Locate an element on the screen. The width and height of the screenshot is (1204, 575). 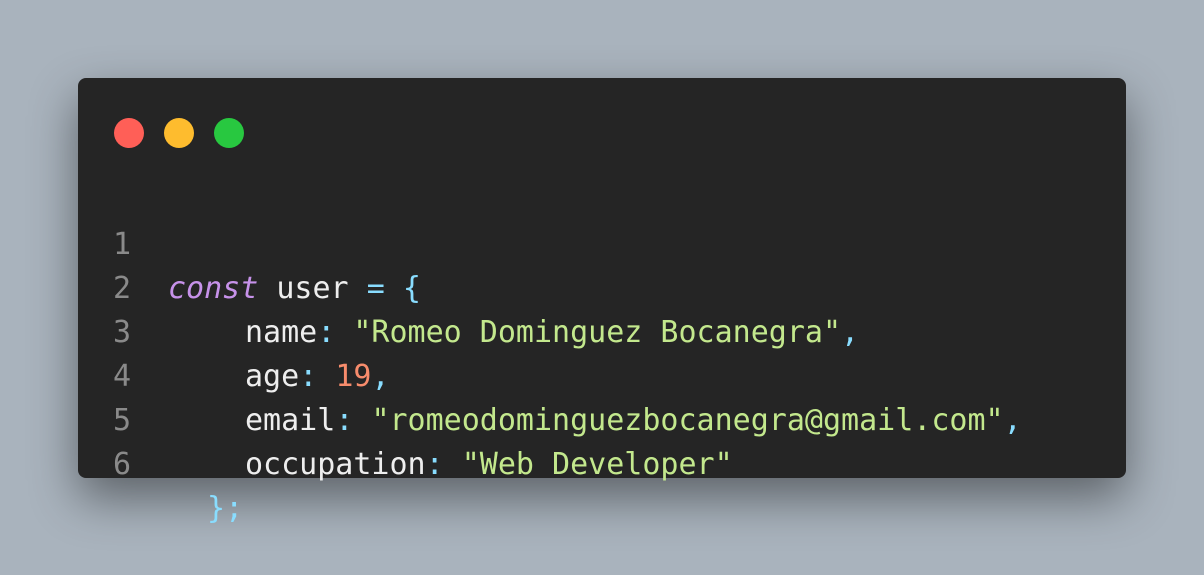
property-key: occupation is located at coordinates (335, 464).